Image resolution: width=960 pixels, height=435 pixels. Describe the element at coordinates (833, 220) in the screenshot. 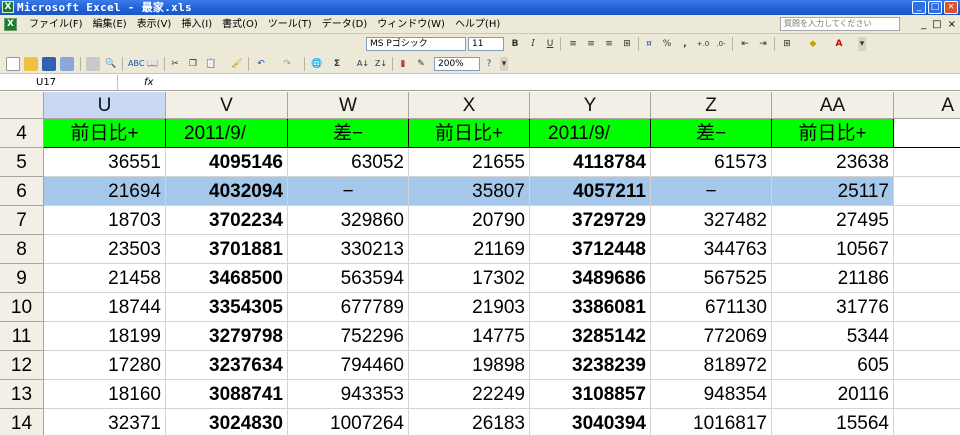

I see `cell-aa7: 27495` at that location.